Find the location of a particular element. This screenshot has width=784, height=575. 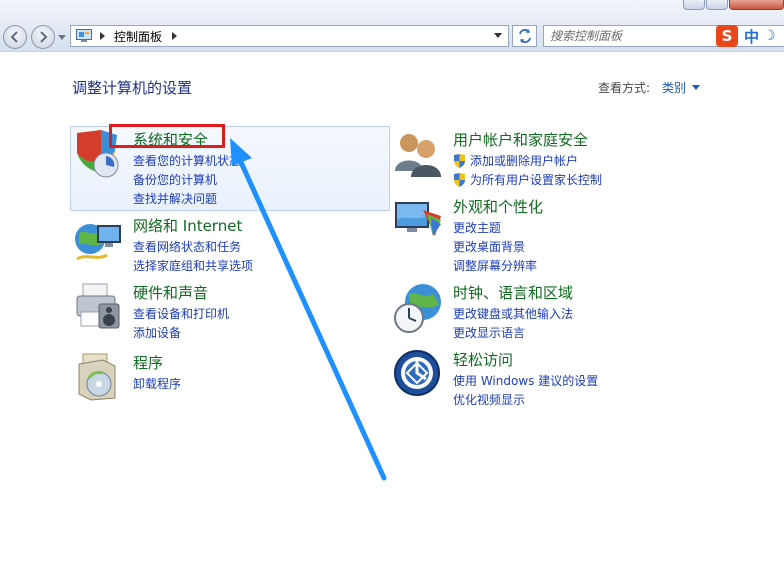

back-button is located at coordinates (15, 37).